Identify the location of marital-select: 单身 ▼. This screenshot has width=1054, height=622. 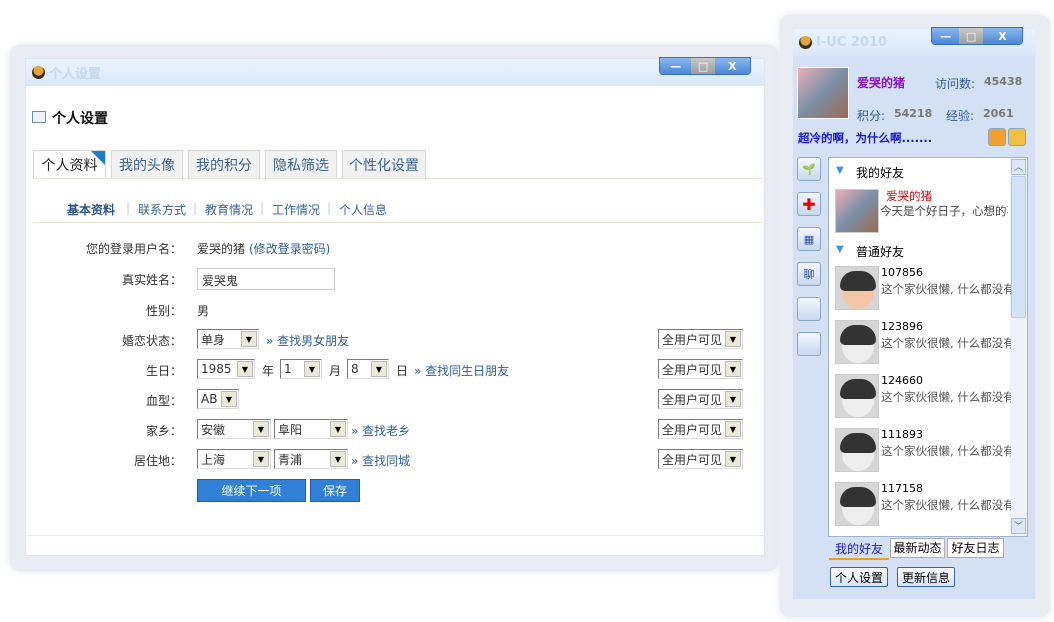
(228, 339).